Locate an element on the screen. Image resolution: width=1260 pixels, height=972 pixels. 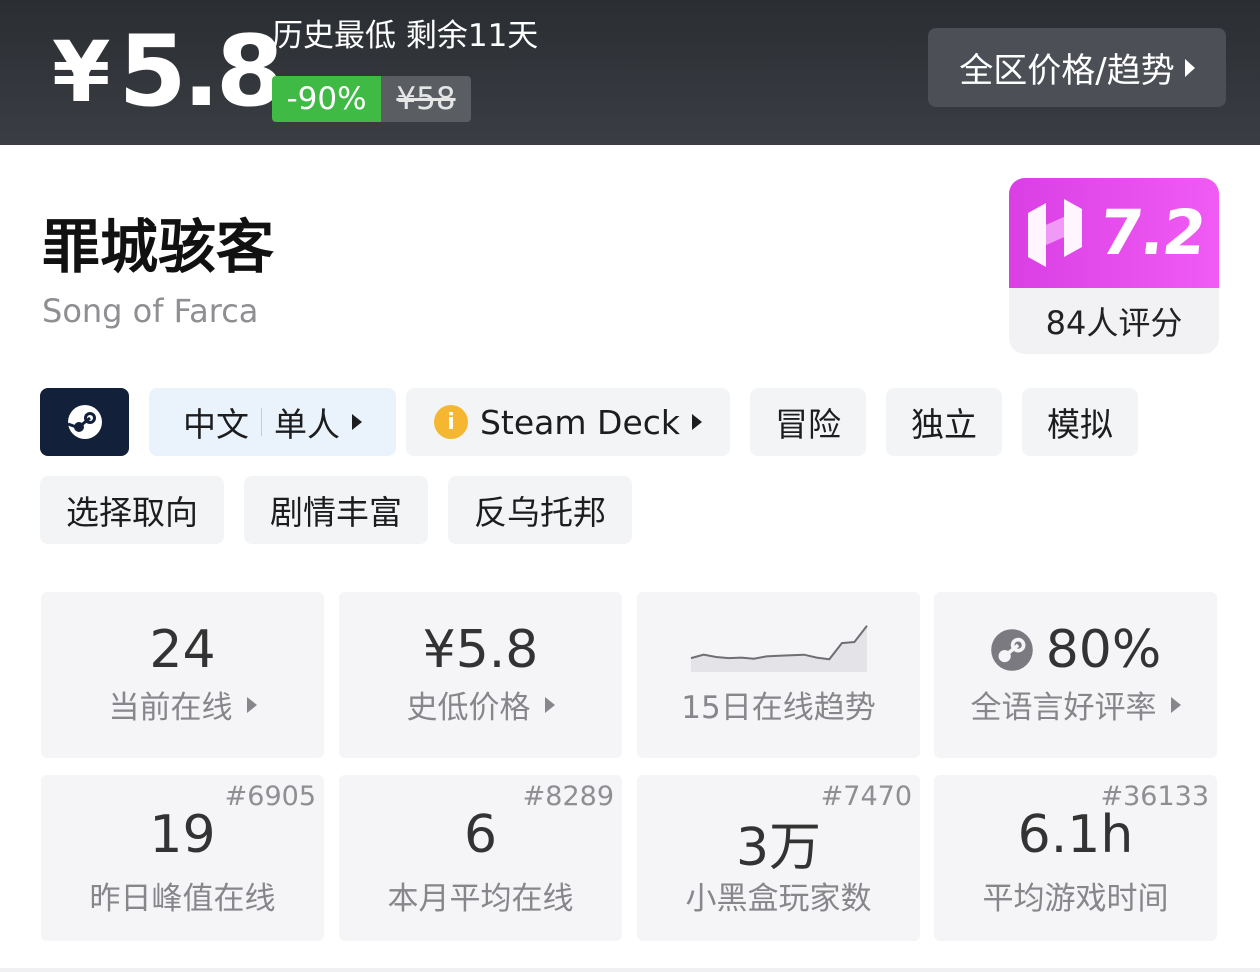
avg-playtime-card: #36133 6.1h 平均游戏时间 is located at coordinates (1075, 858).